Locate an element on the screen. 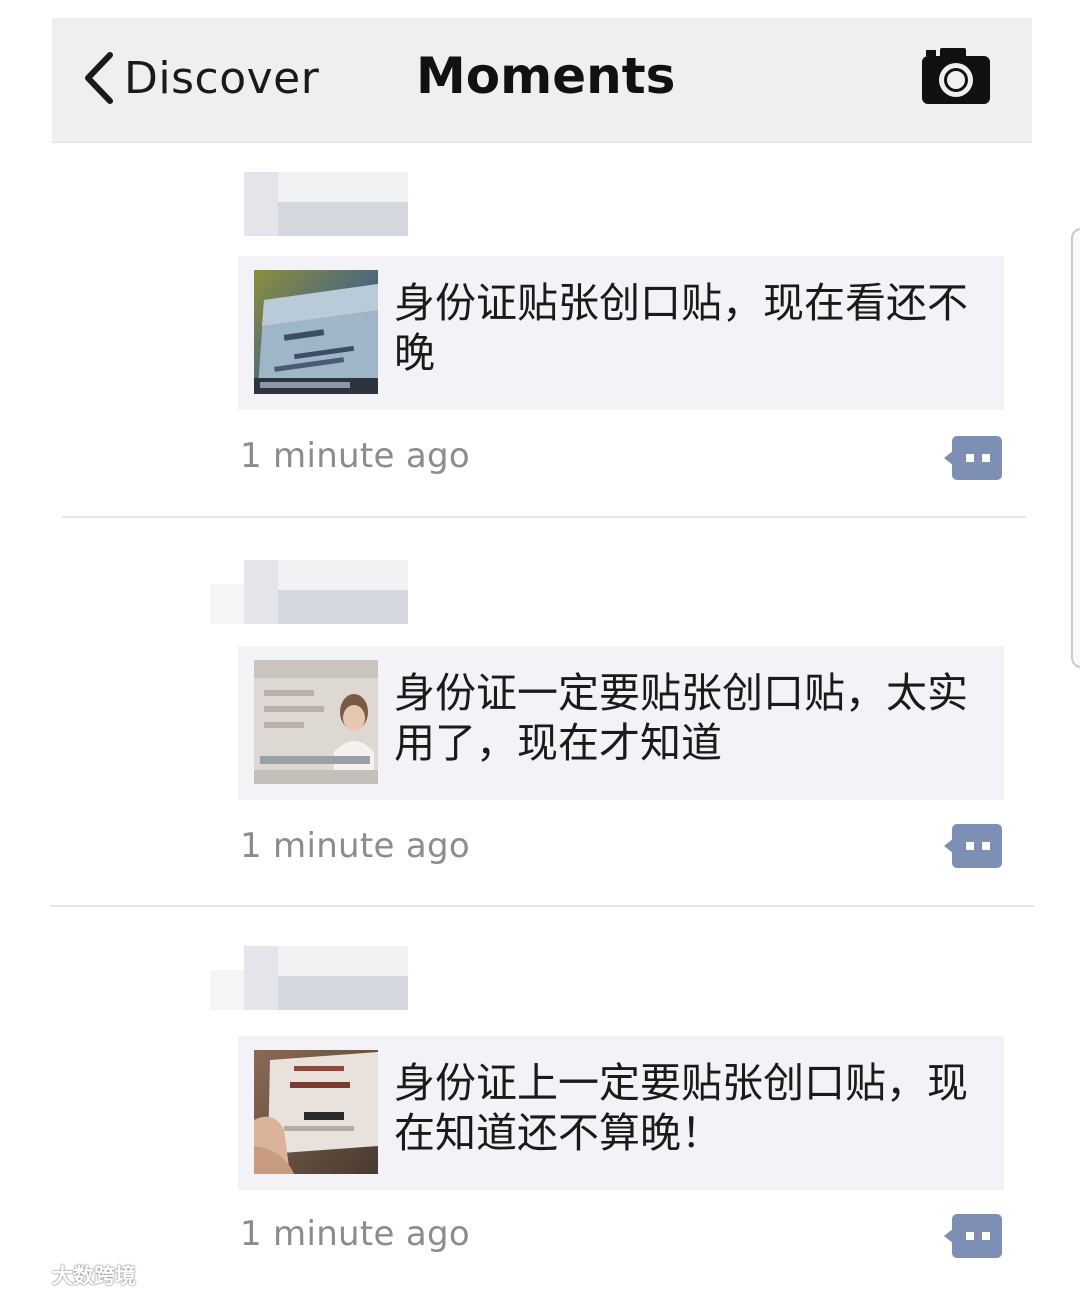  watermark: 大数跨境 is located at coordinates (72, 1275).